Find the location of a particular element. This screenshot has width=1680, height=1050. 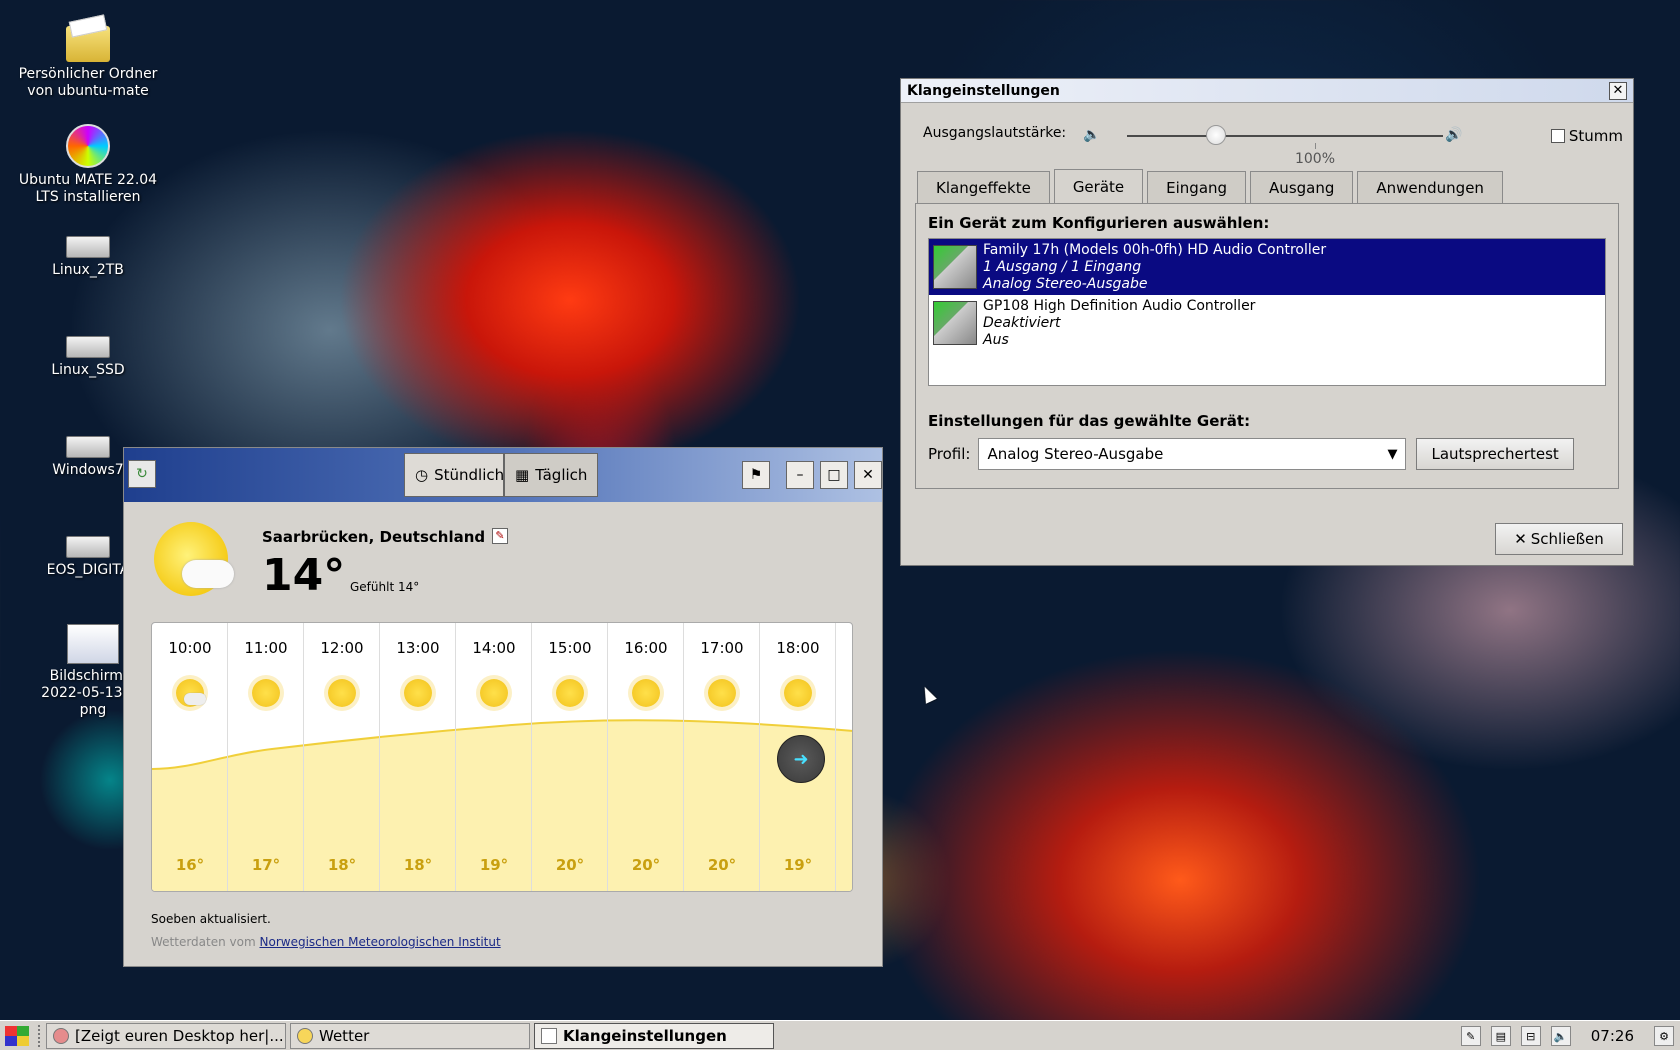

daily-label: Täglich is located at coordinates (561, 475).